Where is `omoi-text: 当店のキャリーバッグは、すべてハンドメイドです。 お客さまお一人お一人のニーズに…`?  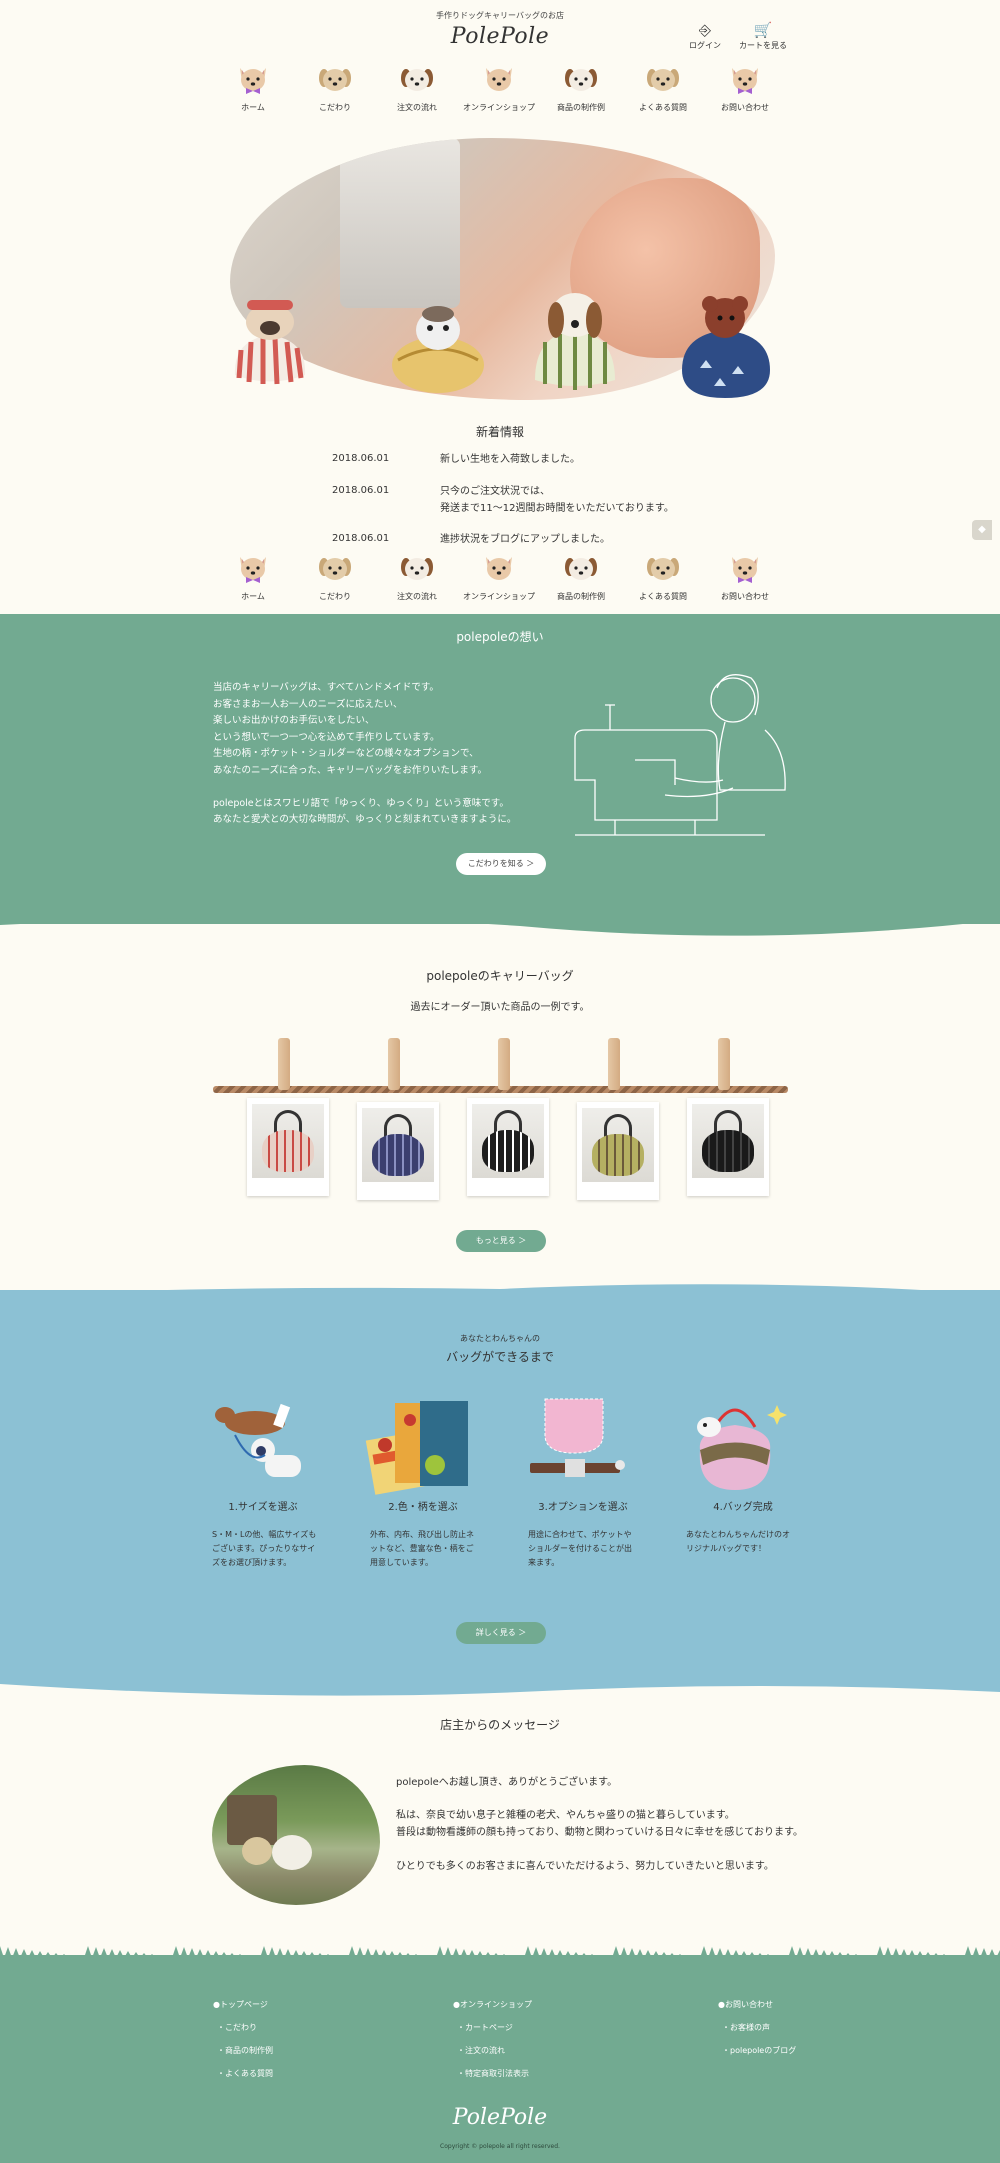
omoi-text: 当店のキャリーバッグは、すべてハンドメイドです。 お客さまお一人お一人のニーズに… is located at coordinates (365, 753).